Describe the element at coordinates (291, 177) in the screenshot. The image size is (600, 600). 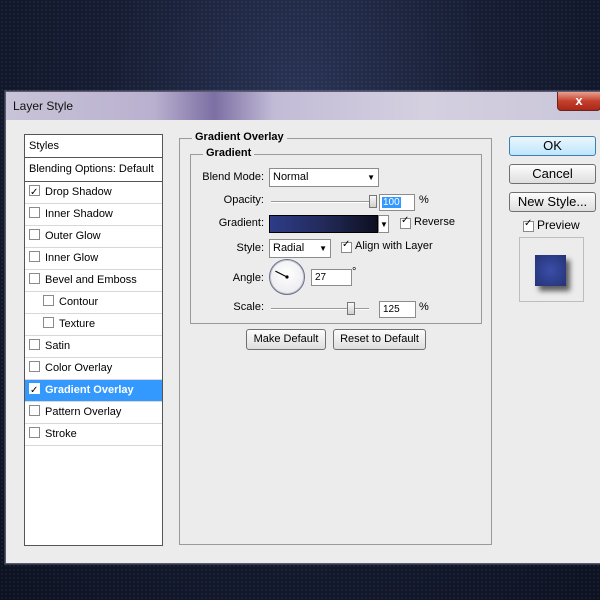
I see `blend-mode-value: Normal` at that location.